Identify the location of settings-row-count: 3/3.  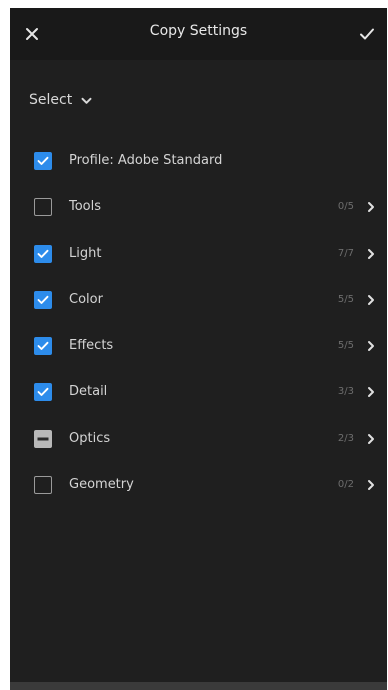
(345, 392).